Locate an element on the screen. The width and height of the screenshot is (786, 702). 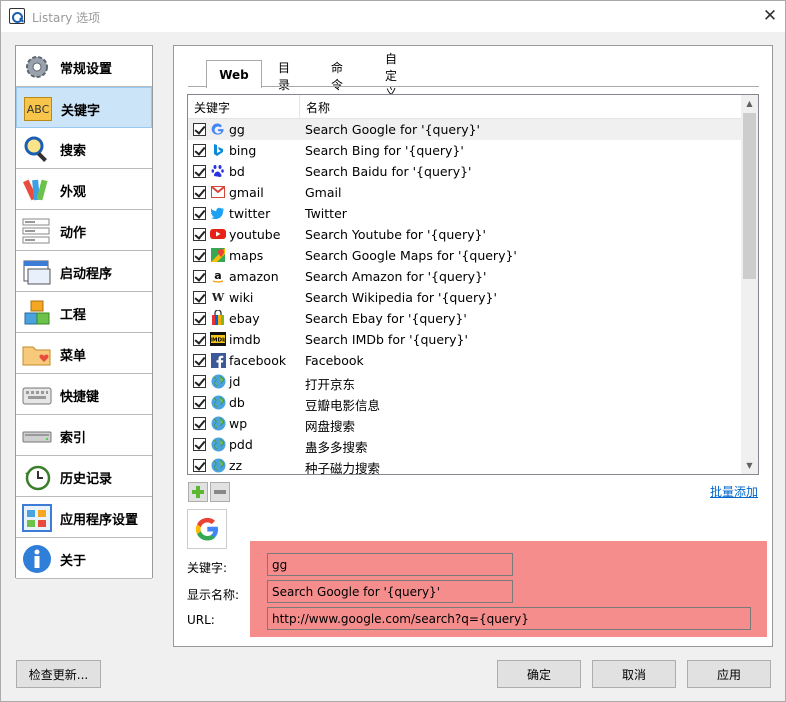
scroll-up-icon: ▲ is located at coordinates (749, 103).